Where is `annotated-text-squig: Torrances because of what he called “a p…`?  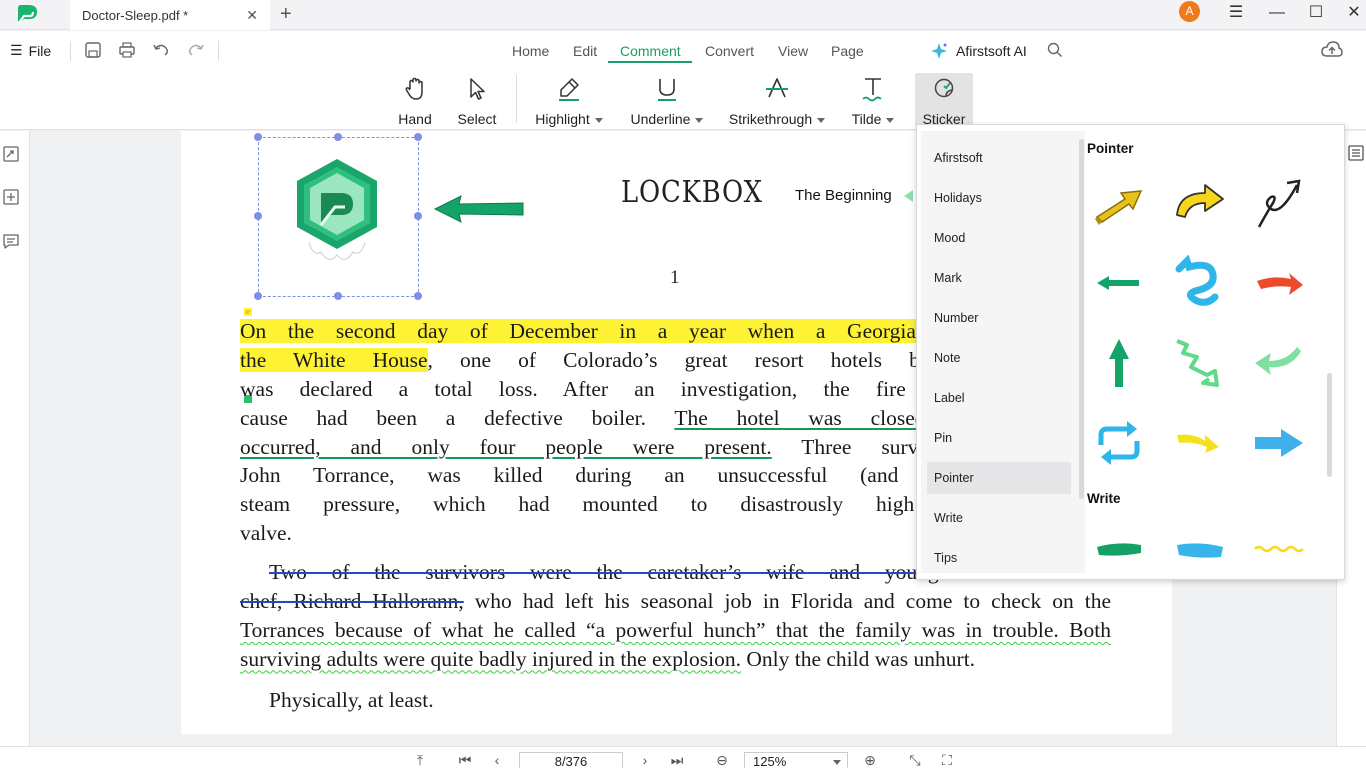
annotated-text-squig: Torrances because of what he called “a p… is located at coordinates (675, 630).